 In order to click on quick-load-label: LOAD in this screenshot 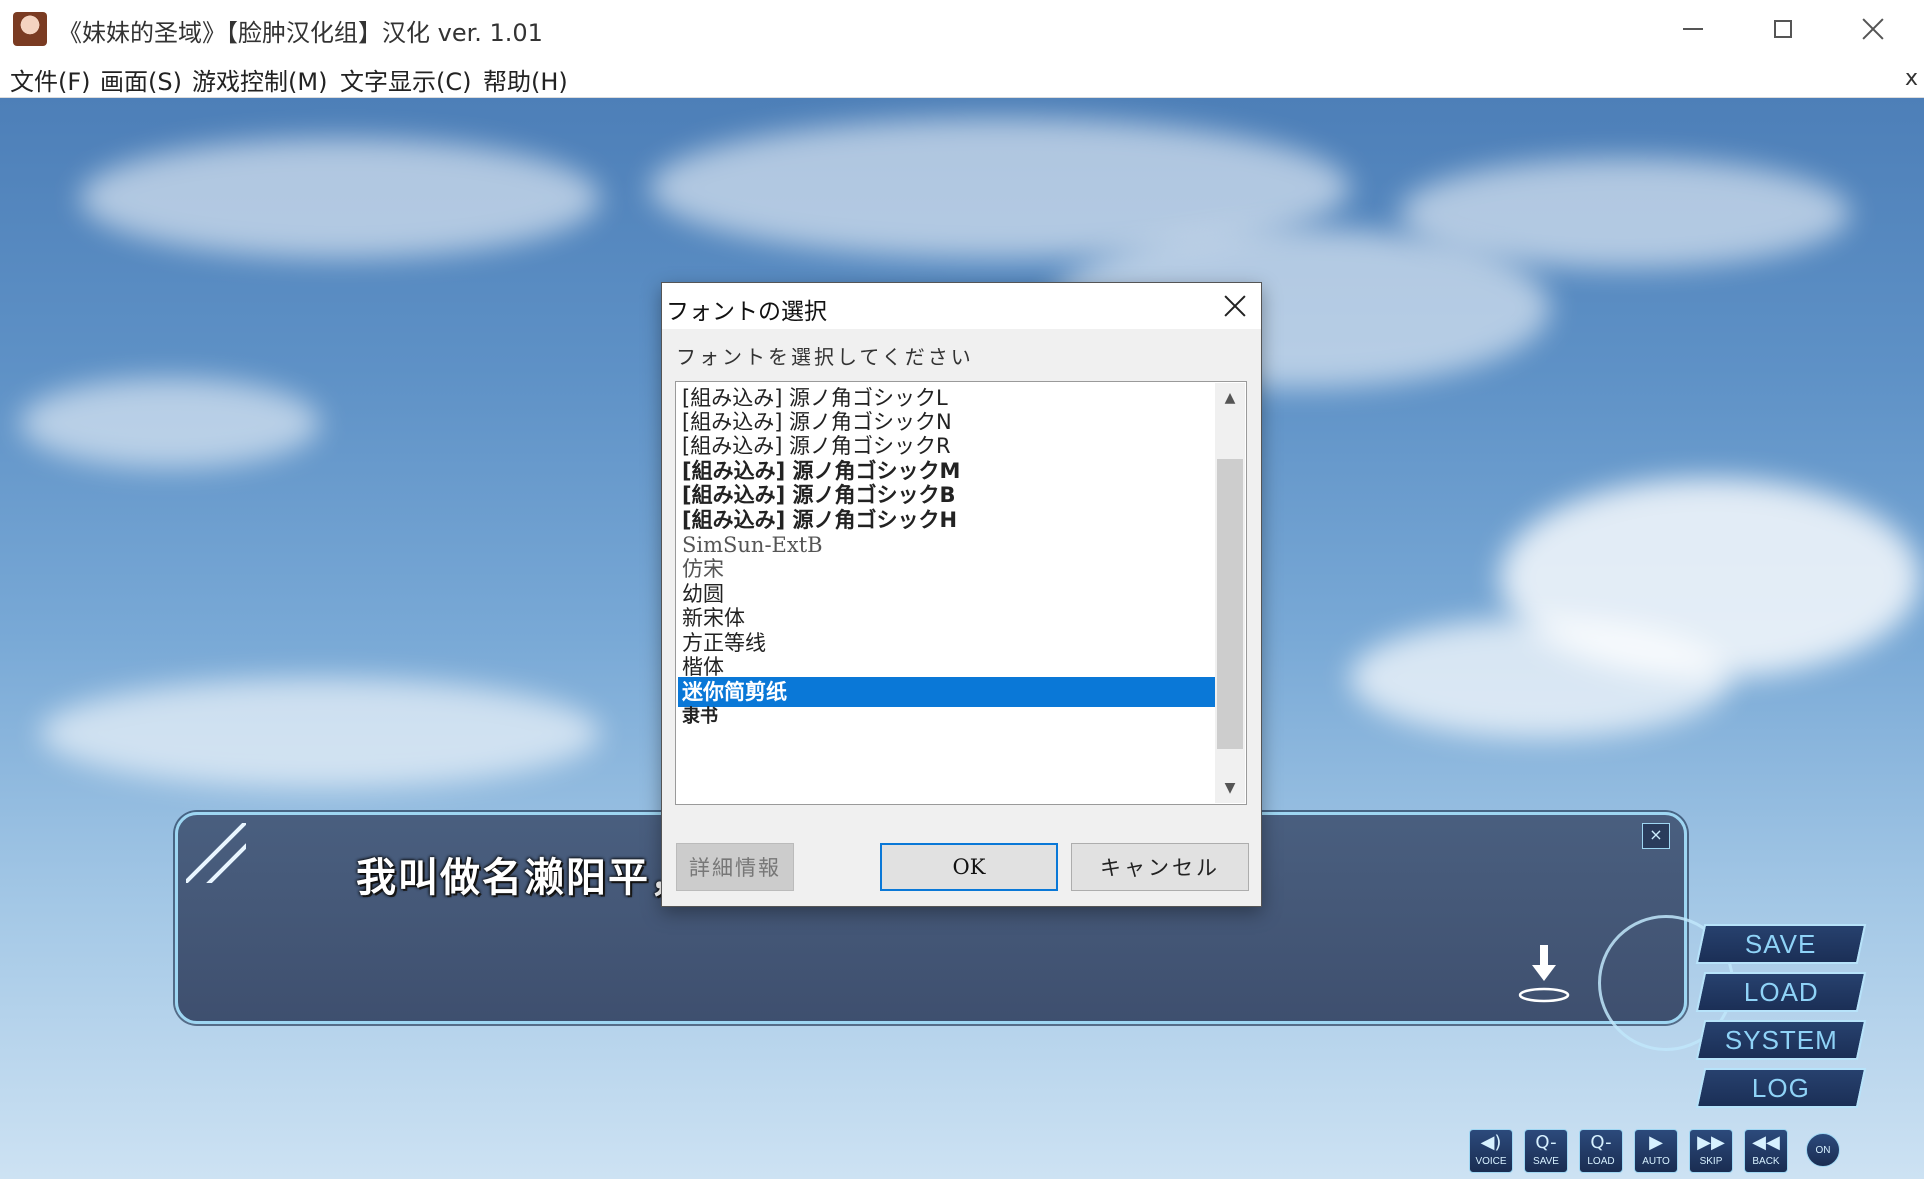, I will do `click(1601, 1161)`.